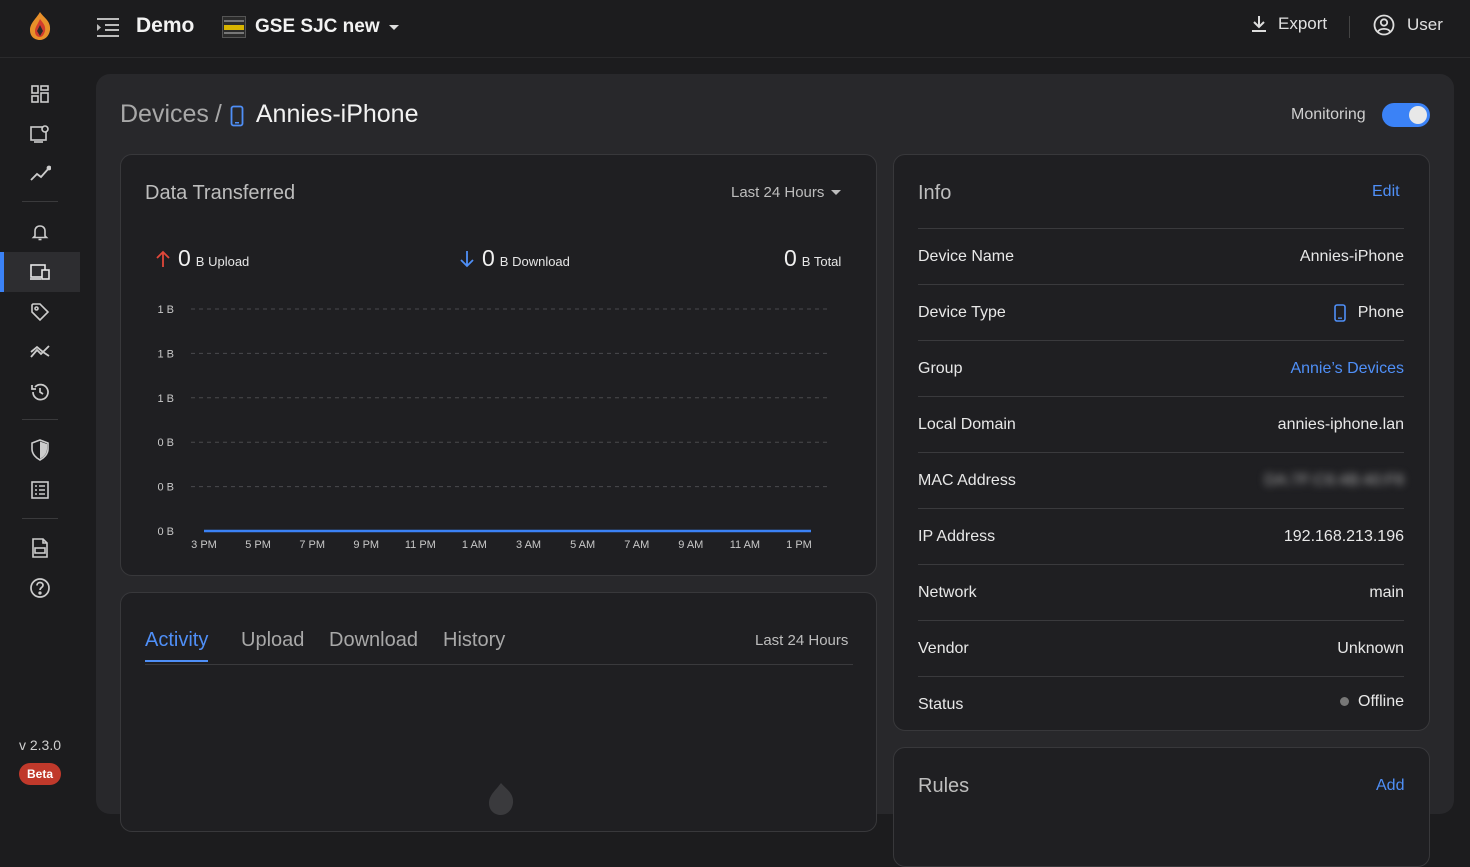  I want to click on list-icon, so click(40, 490).